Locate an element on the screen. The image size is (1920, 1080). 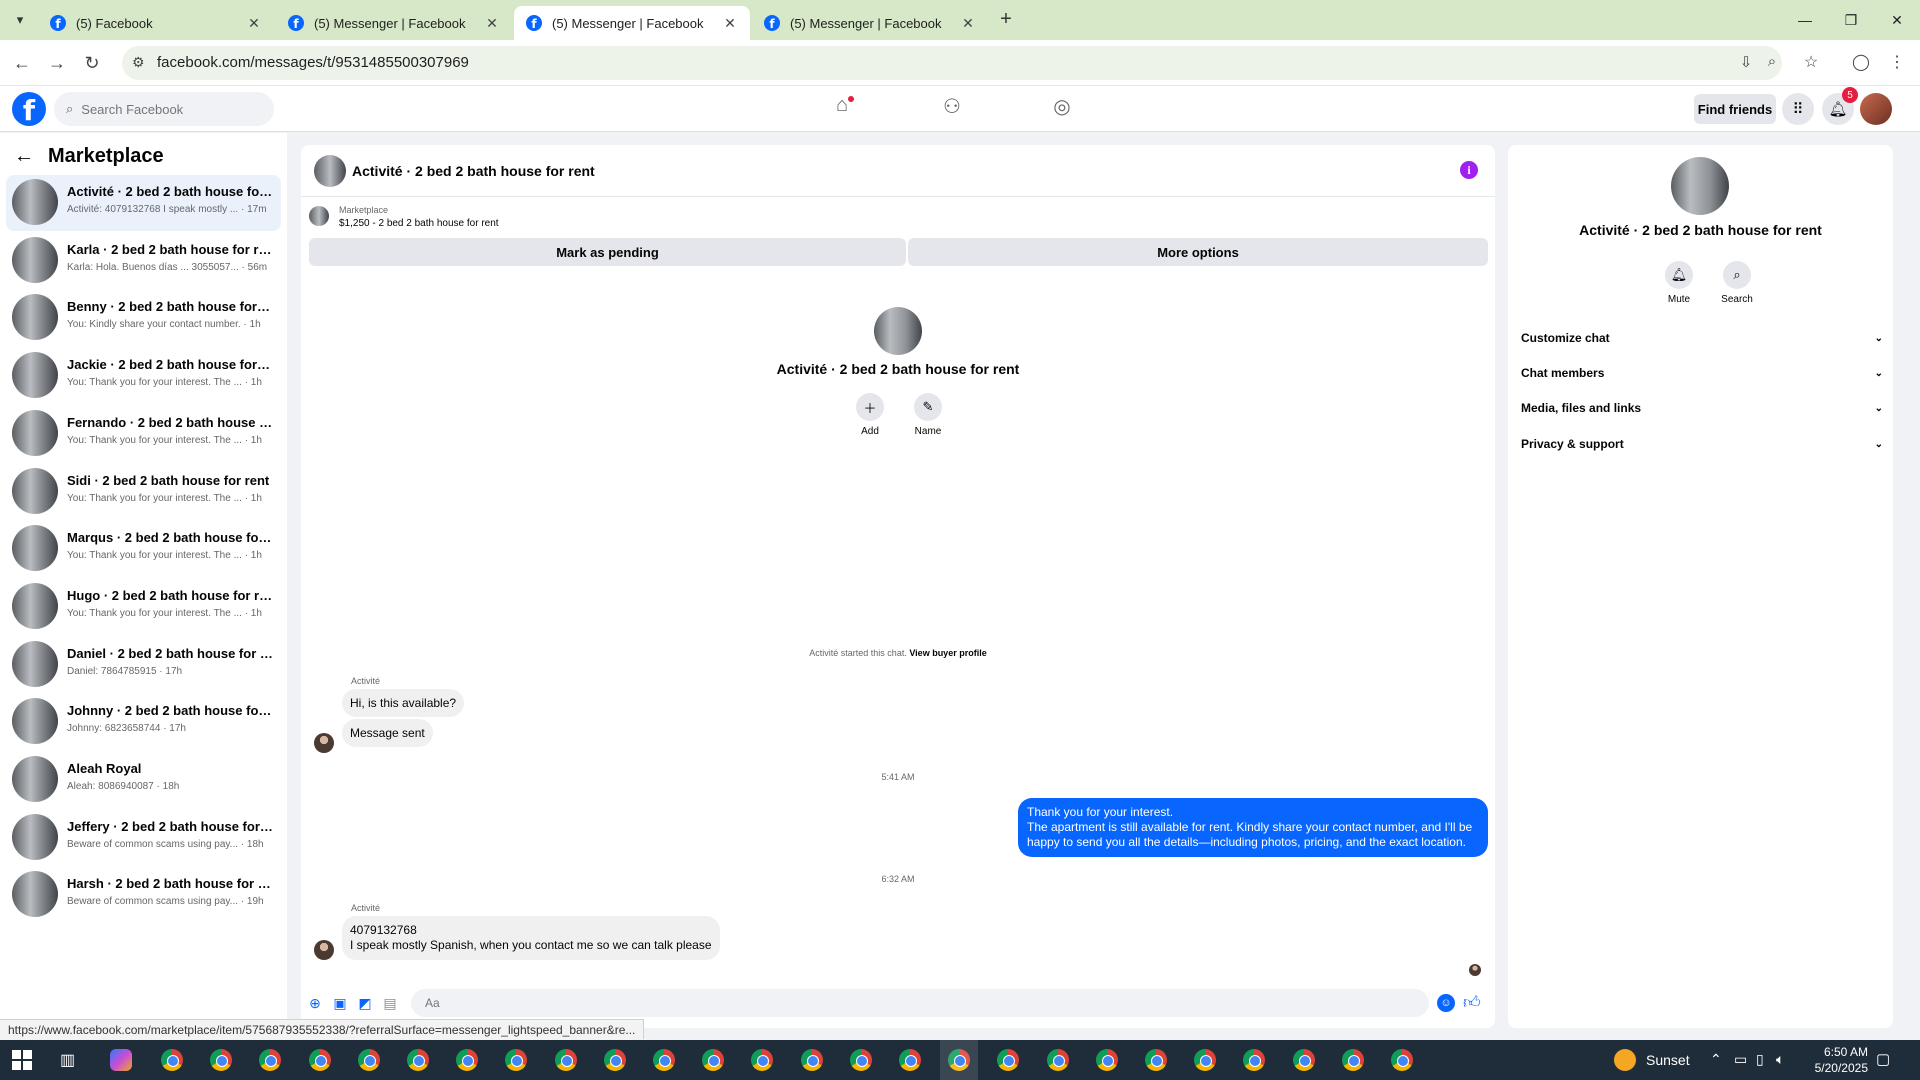
home-icon: ⌂ is located at coordinates (842, 109).